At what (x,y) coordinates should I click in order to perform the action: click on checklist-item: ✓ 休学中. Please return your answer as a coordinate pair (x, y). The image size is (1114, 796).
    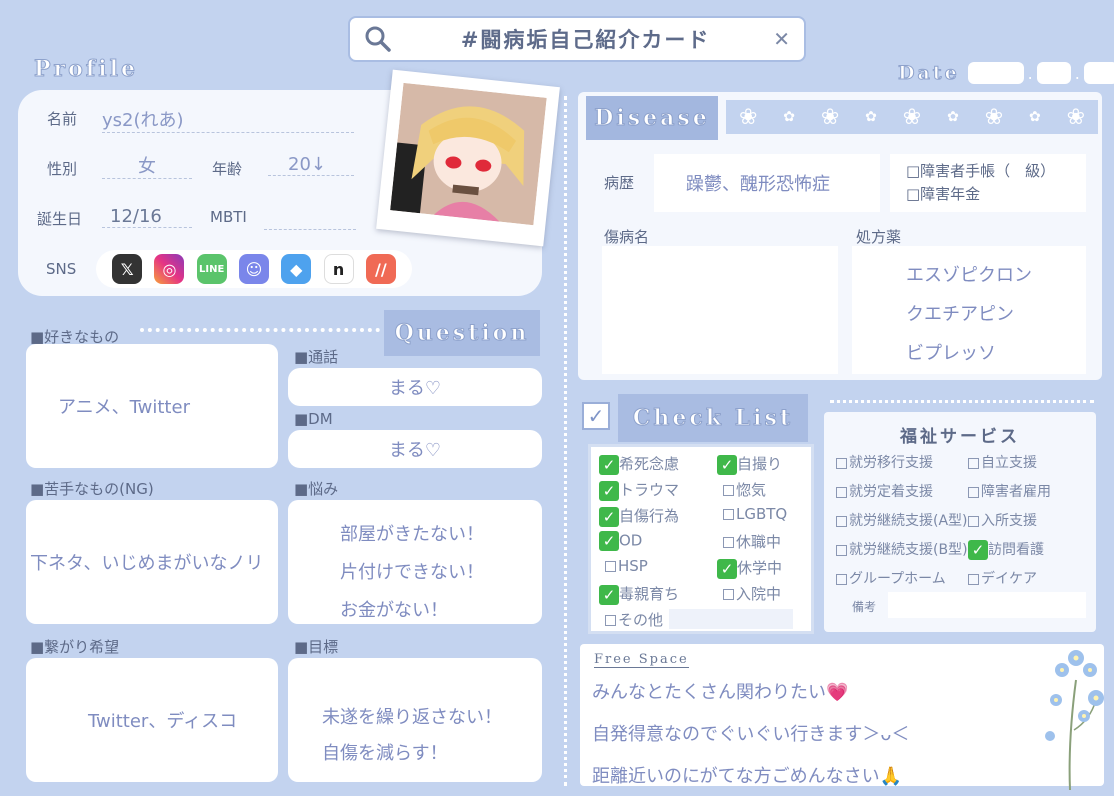
    Looking at the image, I should click on (767, 568).